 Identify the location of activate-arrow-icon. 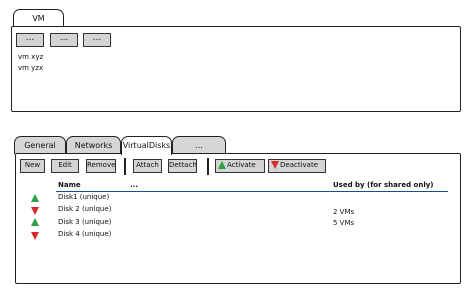
(222, 165).